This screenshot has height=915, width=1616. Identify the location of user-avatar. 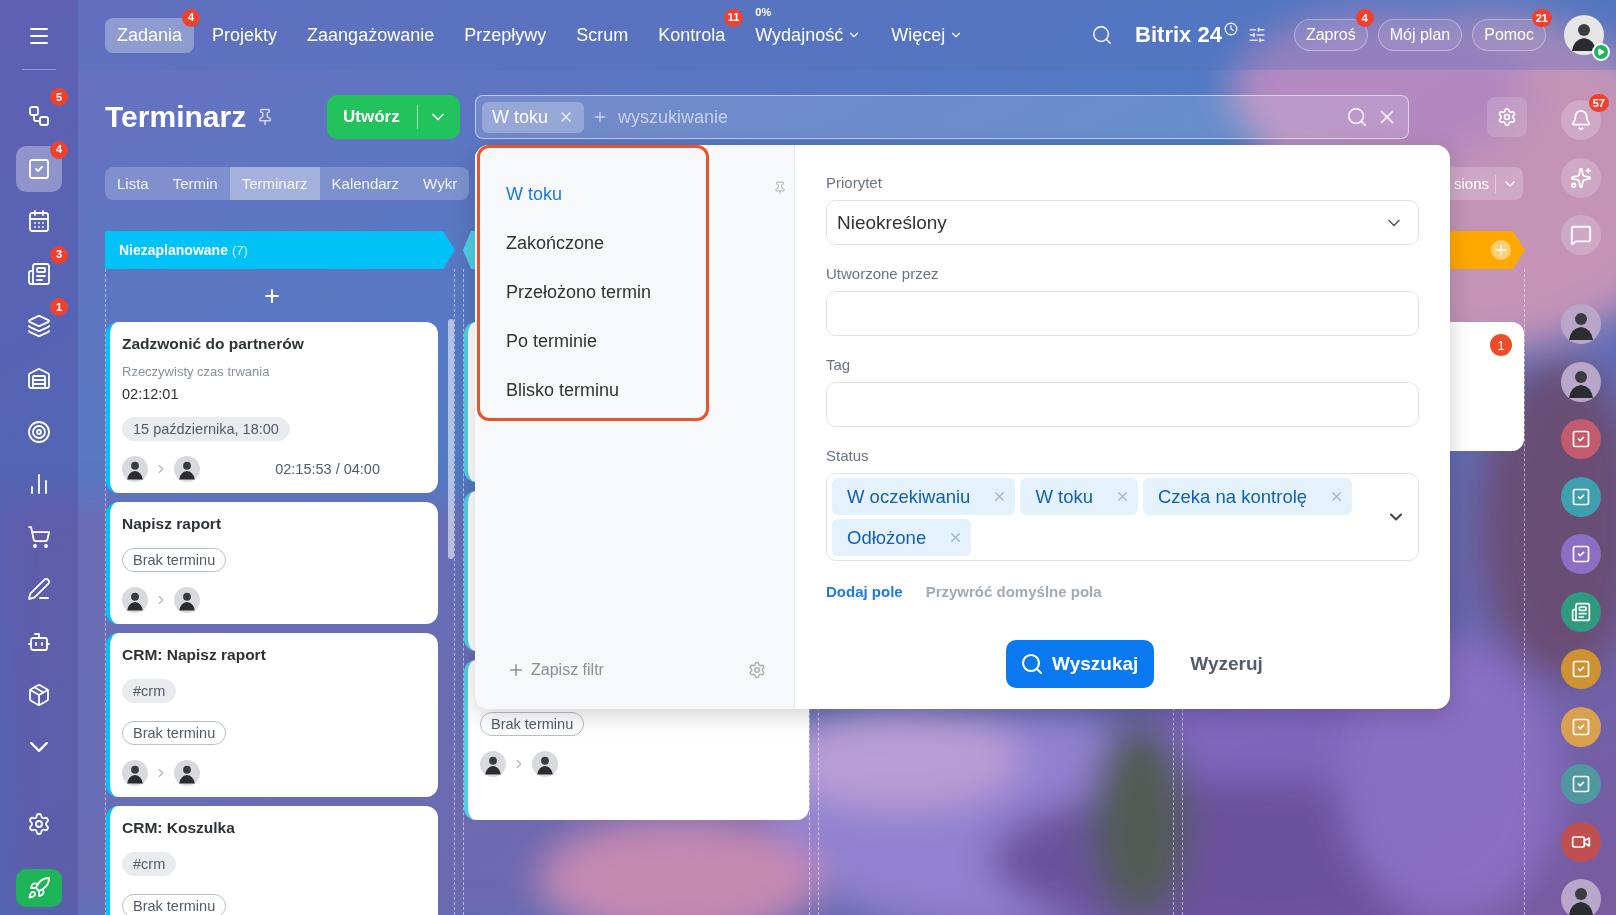
(1584, 35).